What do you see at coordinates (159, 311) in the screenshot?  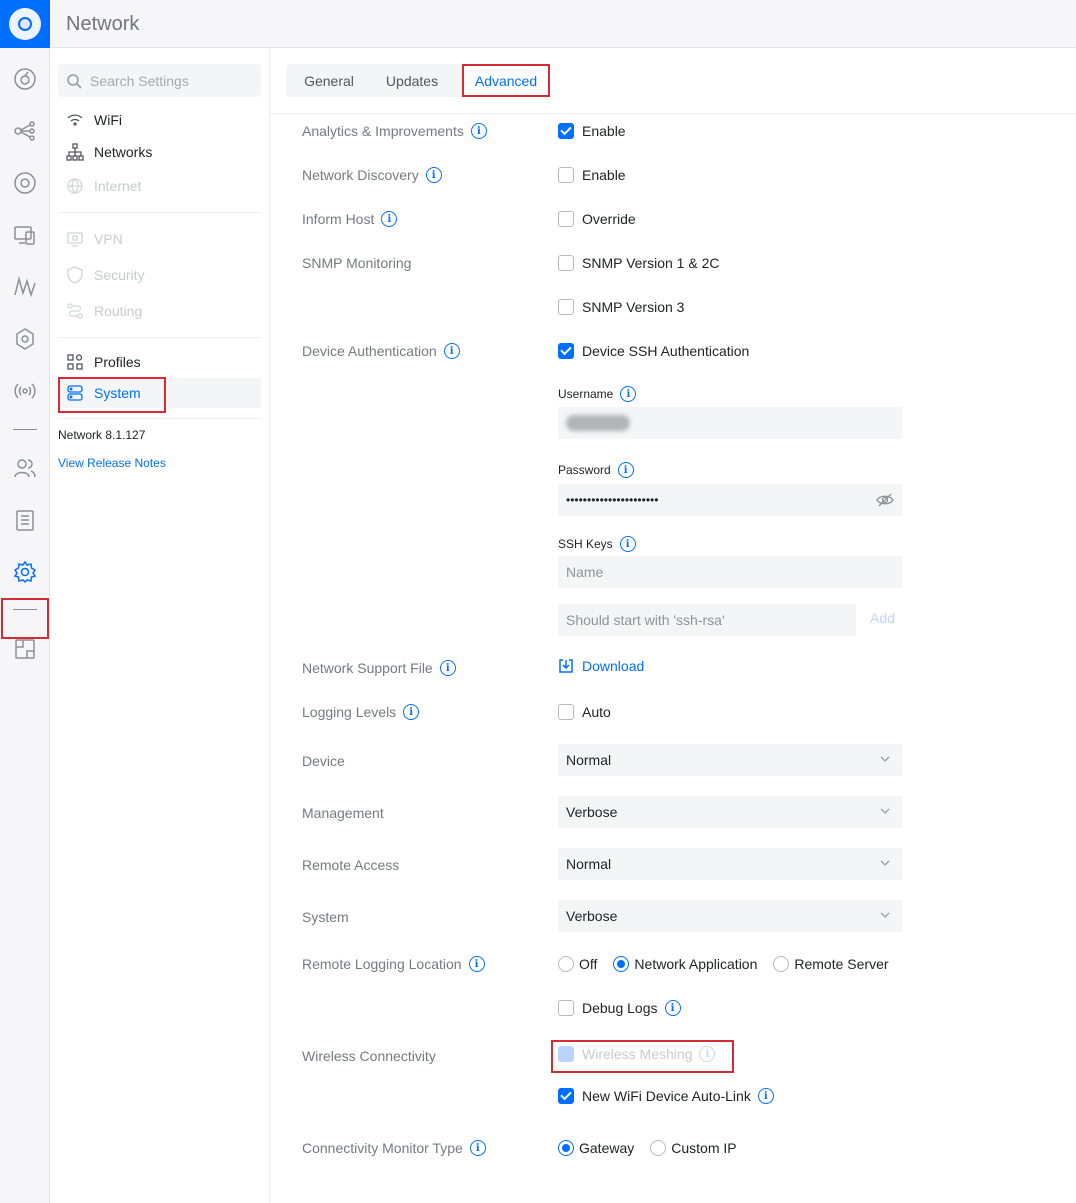 I see `sidebar-item-routing: Routing` at bounding box center [159, 311].